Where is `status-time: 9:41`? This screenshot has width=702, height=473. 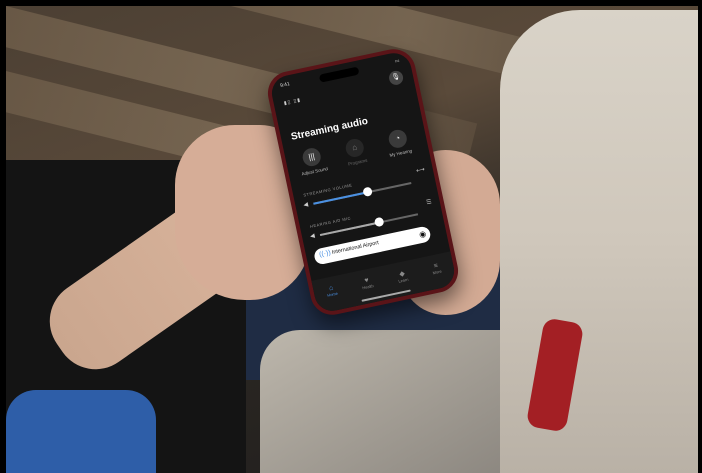 status-time: 9:41 is located at coordinates (285, 85).